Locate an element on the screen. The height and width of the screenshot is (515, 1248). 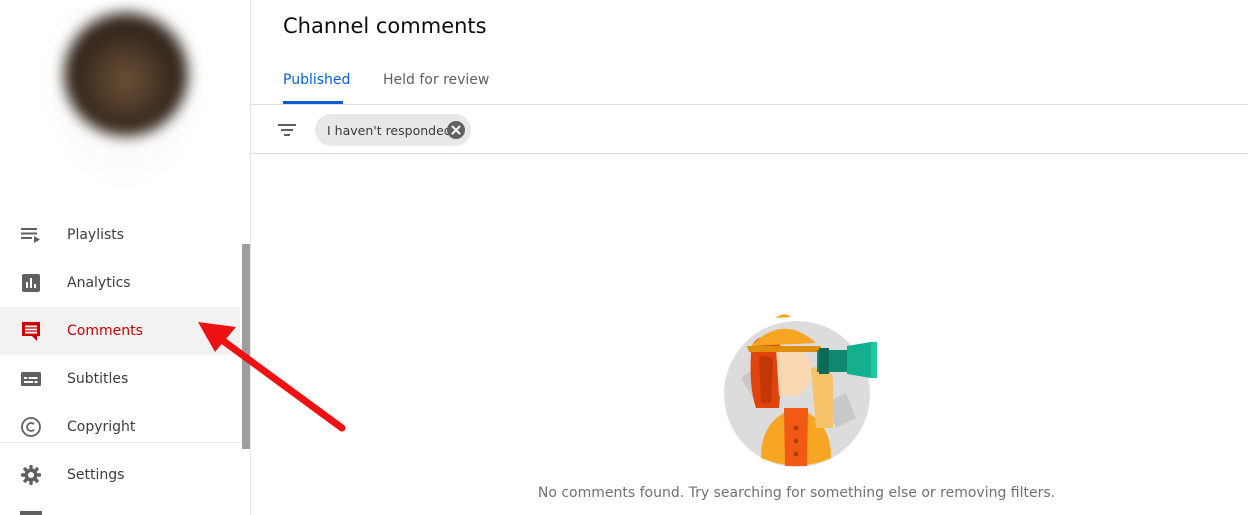
empty-state-illustration is located at coordinates (800, 390).